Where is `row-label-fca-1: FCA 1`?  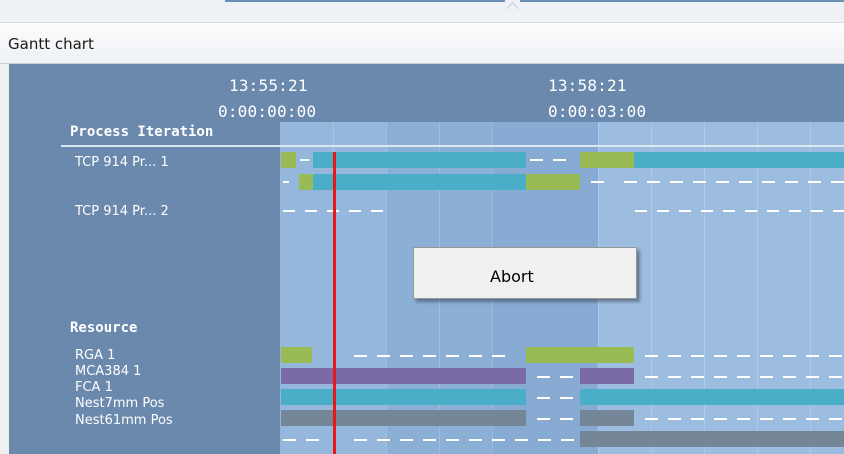 row-label-fca-1: FCA 1 is located at coordinates (94, 387).